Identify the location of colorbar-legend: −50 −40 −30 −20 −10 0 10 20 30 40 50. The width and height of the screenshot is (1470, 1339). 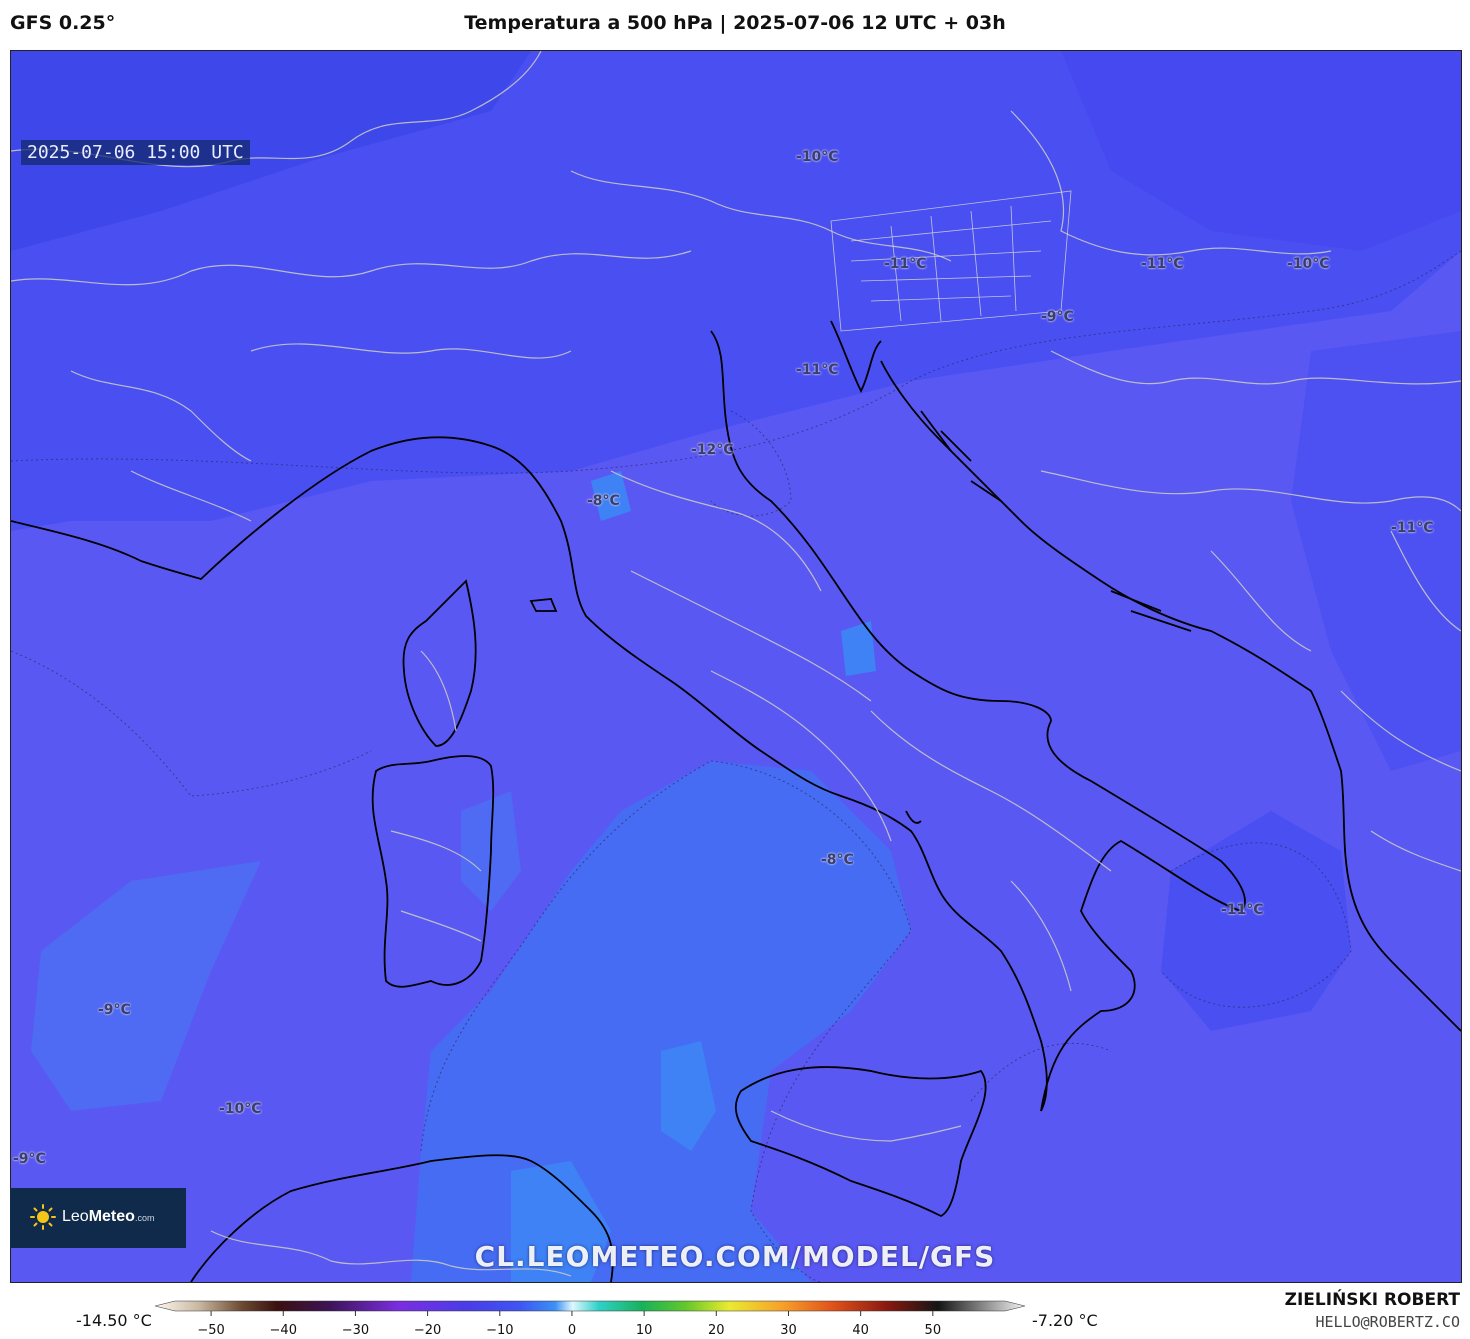
(590, 1319).